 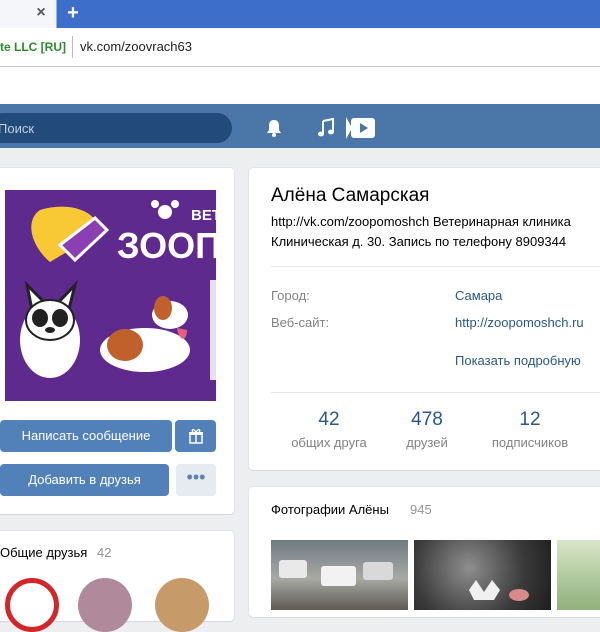 What do you see at coordinates (72, 47) in the screenshot?
I see `address-separator` at bounding box center [72, 47].